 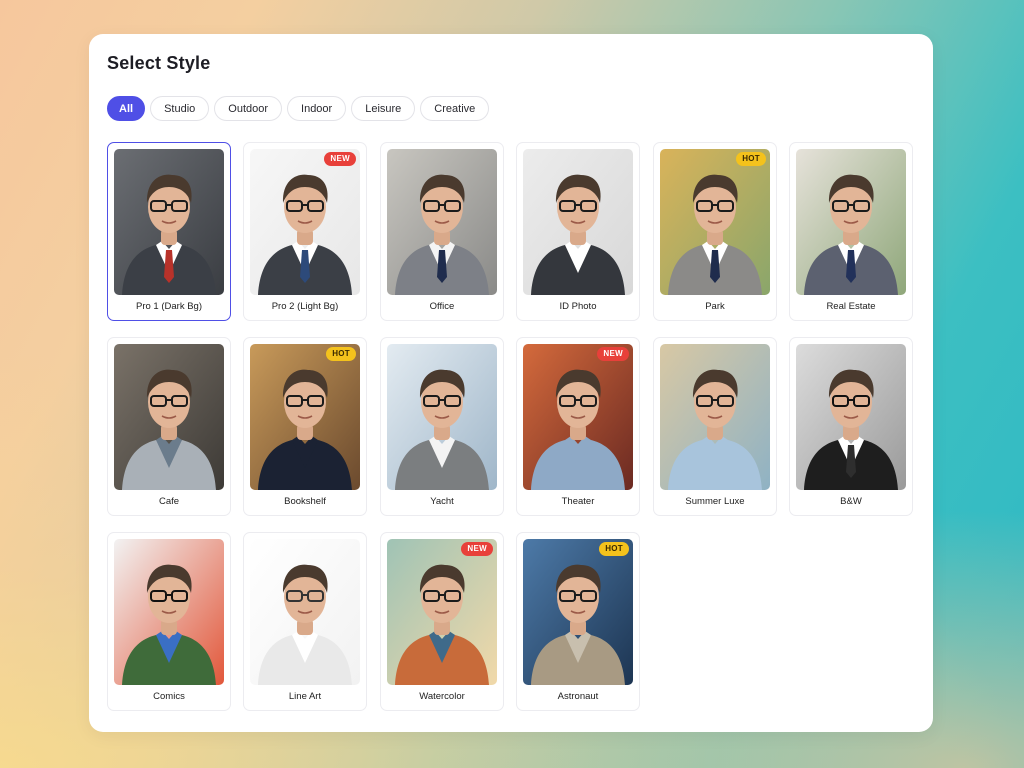 I want to click on style-label: Watercolor, so click(x=442, y=696).